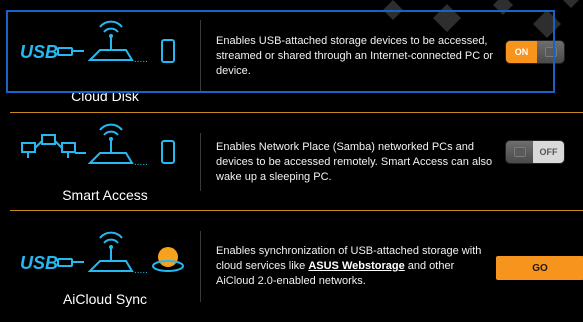 The image size is (583, 322). What do you see at coordinates (521, 52) in the screenshot?
I see `toggle-on-label: ON` at bounding box center [521, 52].